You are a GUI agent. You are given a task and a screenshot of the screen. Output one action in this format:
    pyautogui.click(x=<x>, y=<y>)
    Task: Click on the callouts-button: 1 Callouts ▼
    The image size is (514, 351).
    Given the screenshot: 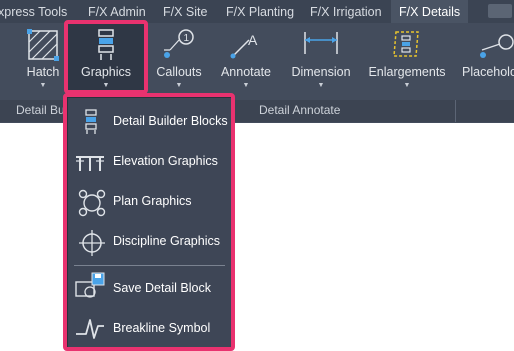 What is the action you would take?
    pyautogui.click(x=179, y=59)
    